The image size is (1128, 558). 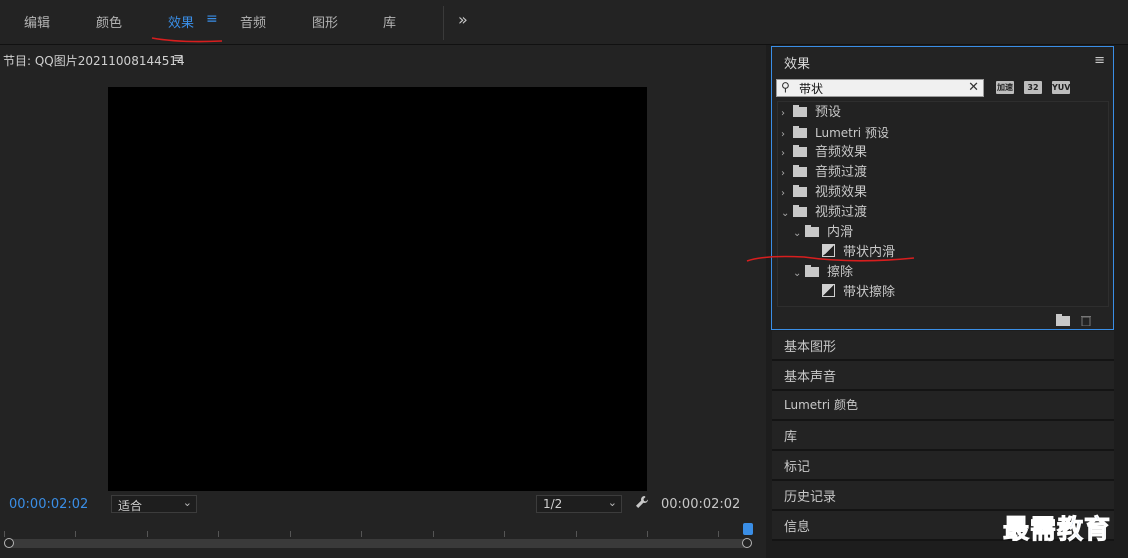 I want to click on tree-item-label: 音频过渡, so click(x=841, y=172).